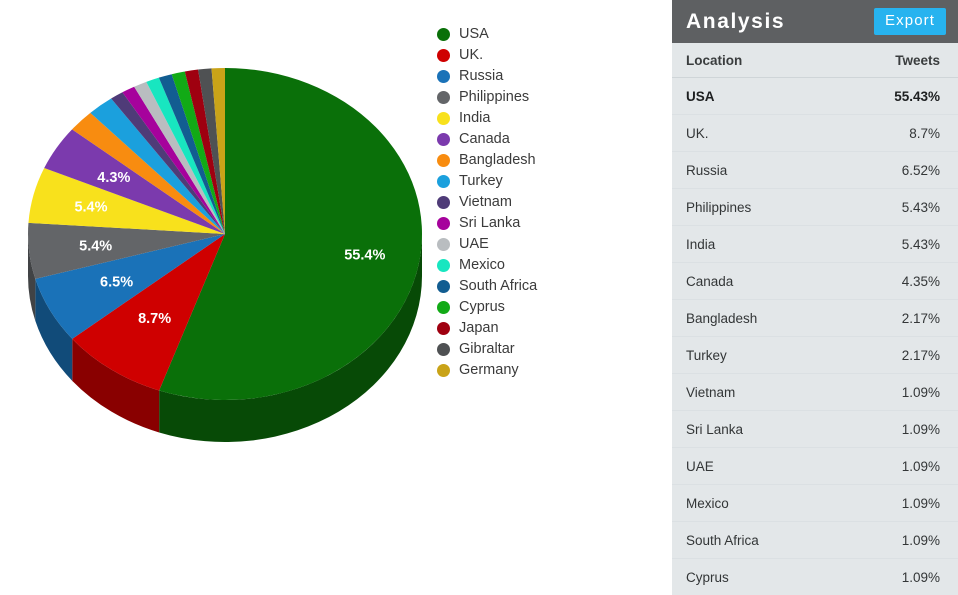 Image resolution: width=958 pixels, height=595 pixels. I want to click on table-header-row: Location Tweets, so click(815, 60).